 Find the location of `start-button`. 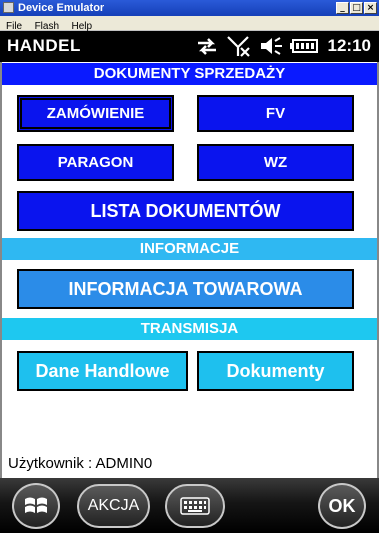

start-button is located at coordinates (36, 506).